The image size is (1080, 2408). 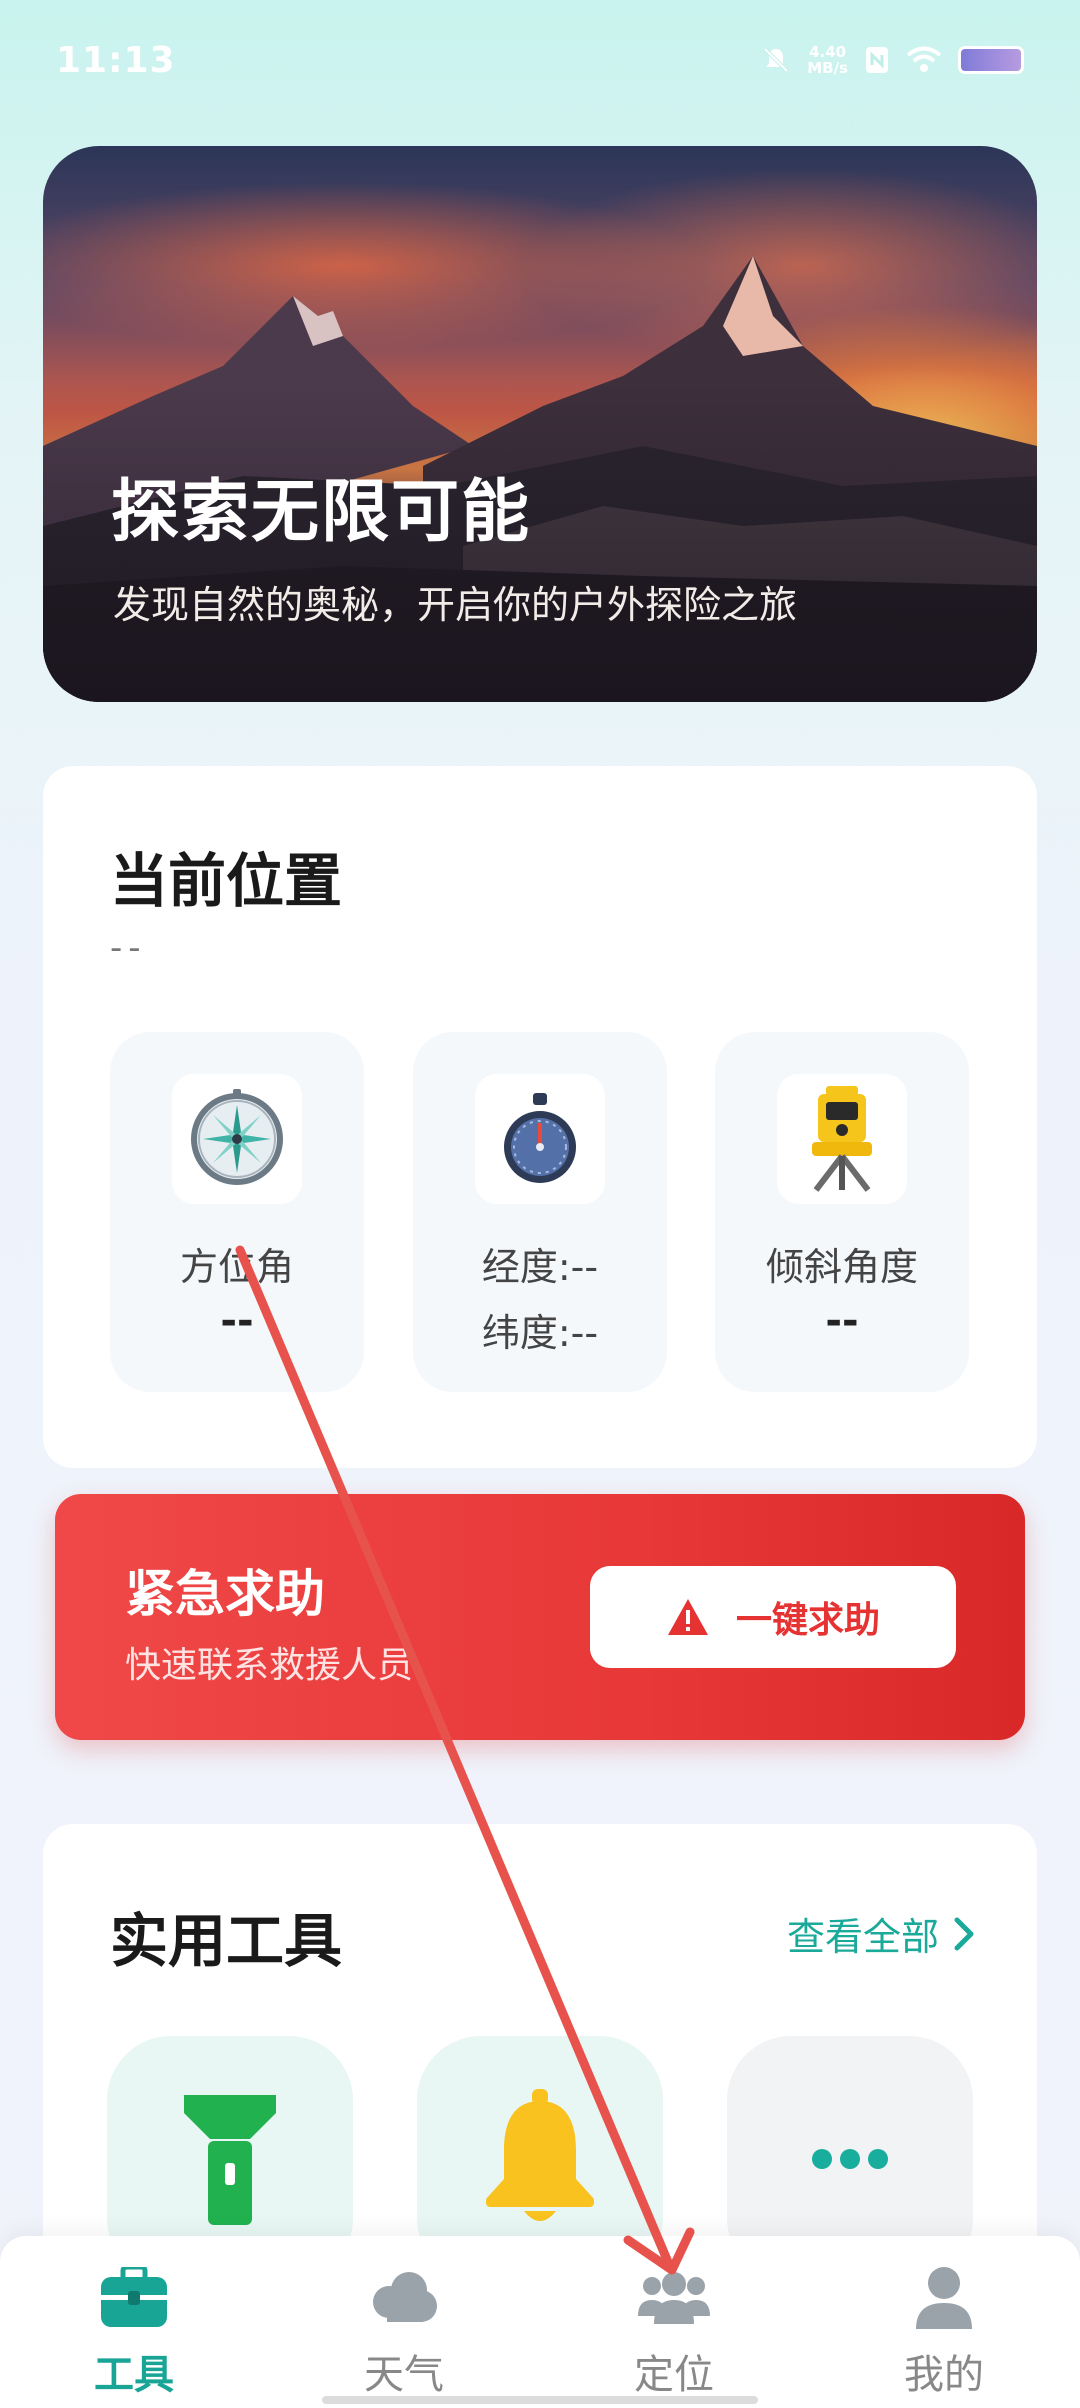 I want to click on location-address: --, so click(x=128, y=948).